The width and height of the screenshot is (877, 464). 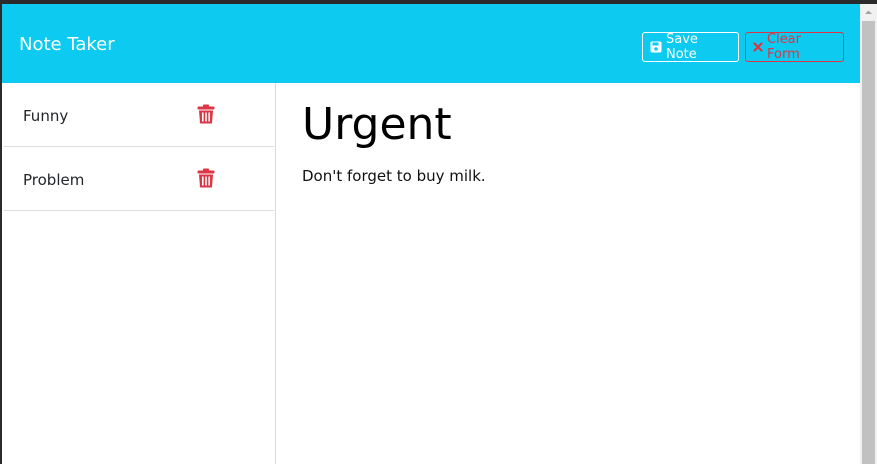 What do you see at coordinates (53, 180) in the screenshot?
I see `note-item-label: Problem` at bounding box center [53, 180].